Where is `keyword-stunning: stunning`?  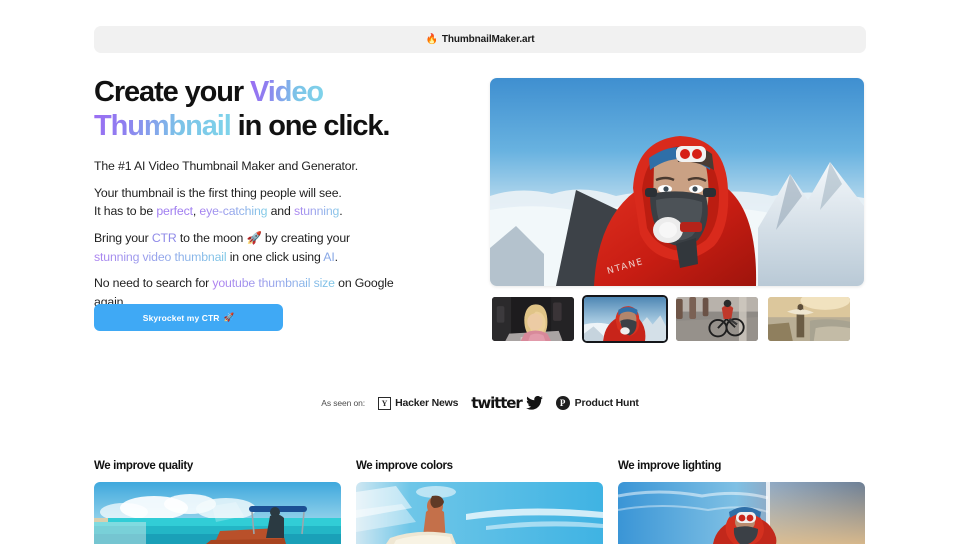 keyword-stunning: stunning is located at coordinates (316, 211).